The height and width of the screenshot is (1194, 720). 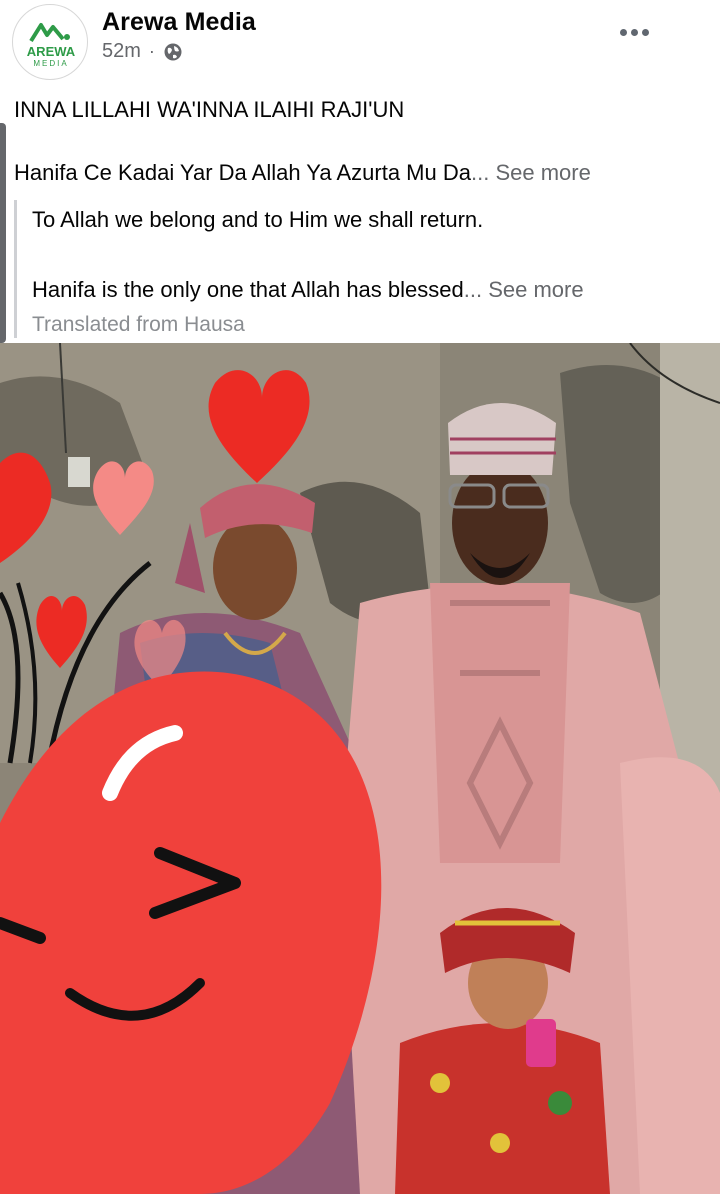 I want to click on globe-icon, so click(x=173, y=51).